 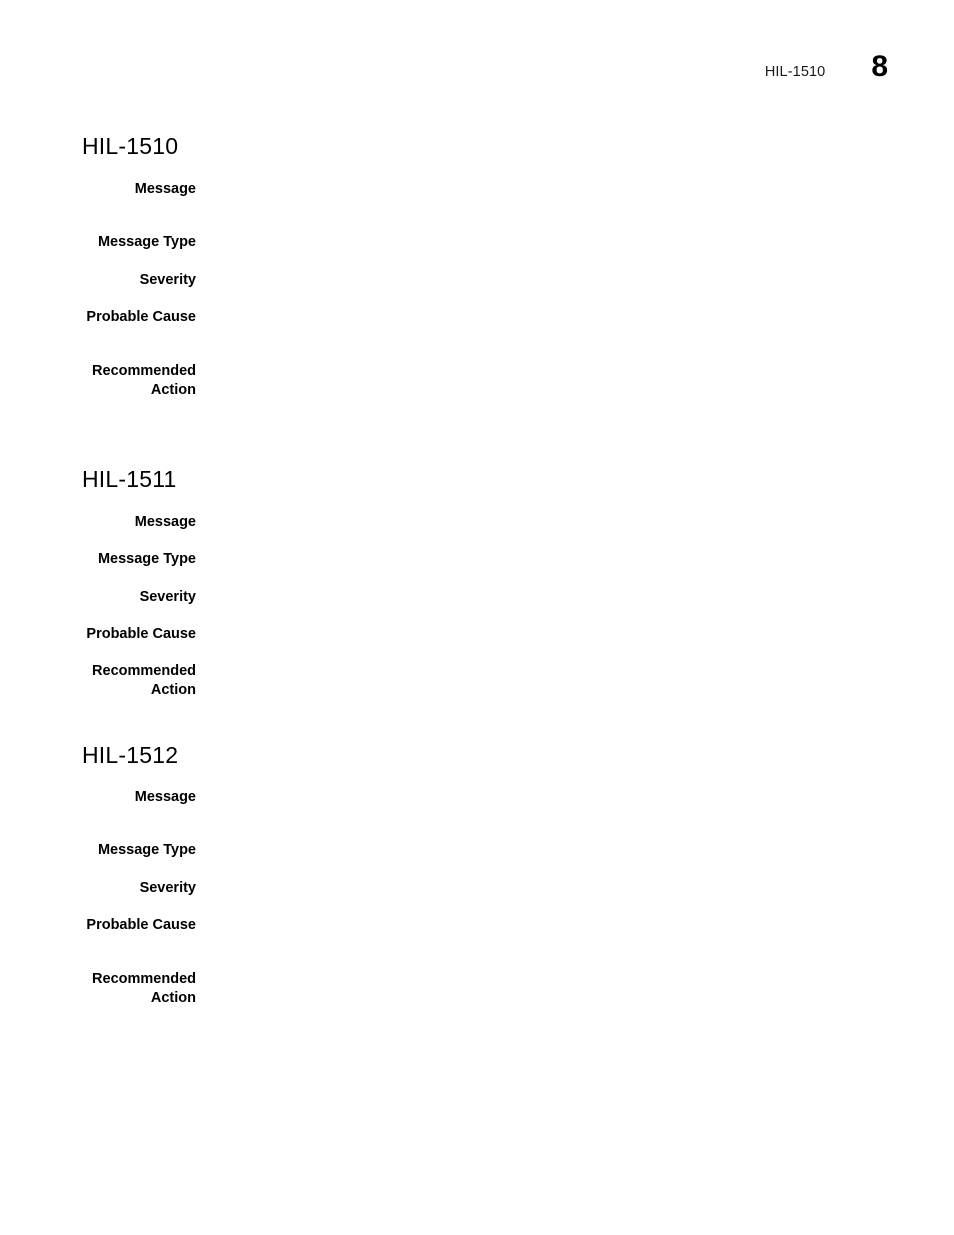 I want to click on page-number: 8, so click(x=879, y=66).